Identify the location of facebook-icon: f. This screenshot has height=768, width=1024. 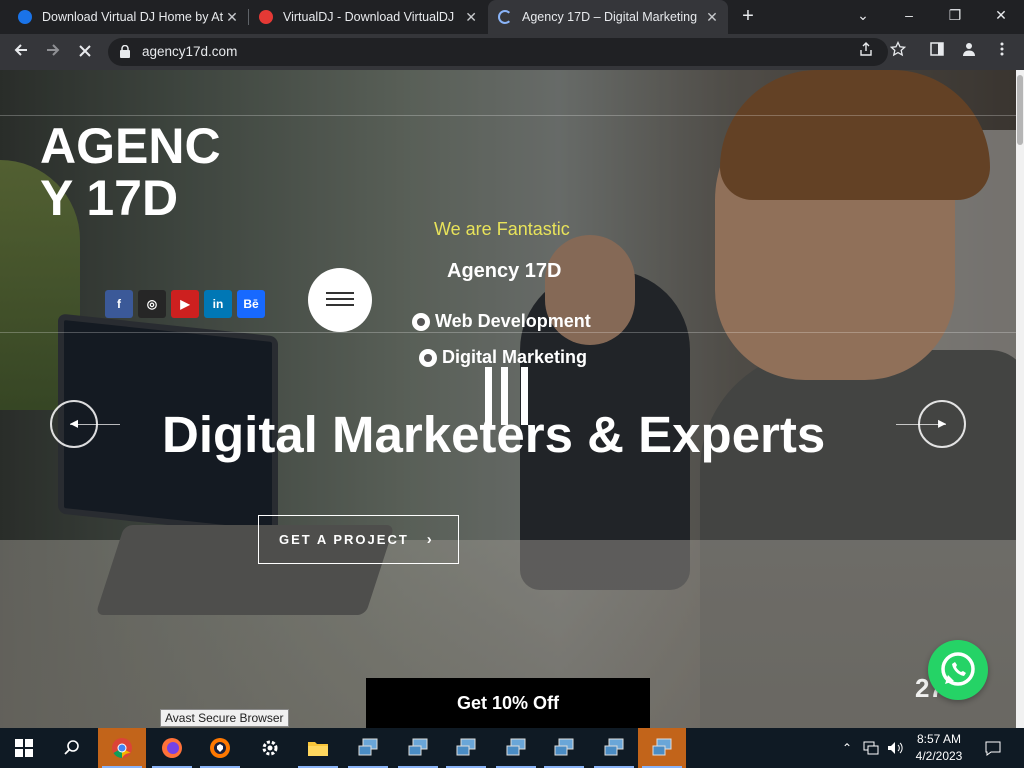
(119, 304).